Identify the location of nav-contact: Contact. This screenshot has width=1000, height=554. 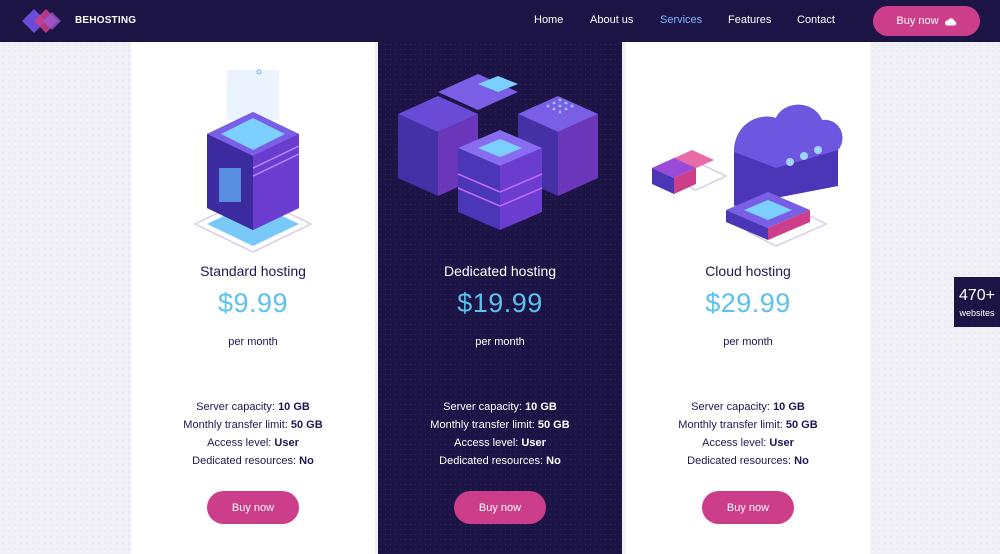
(816, 20).